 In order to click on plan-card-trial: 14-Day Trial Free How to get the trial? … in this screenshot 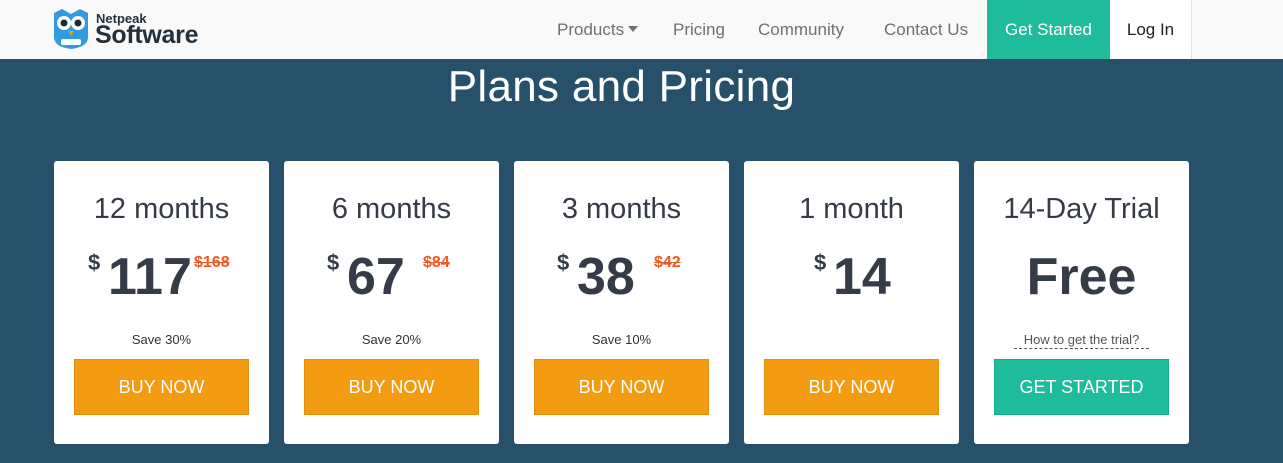, I will do `click(1081, 302)`.